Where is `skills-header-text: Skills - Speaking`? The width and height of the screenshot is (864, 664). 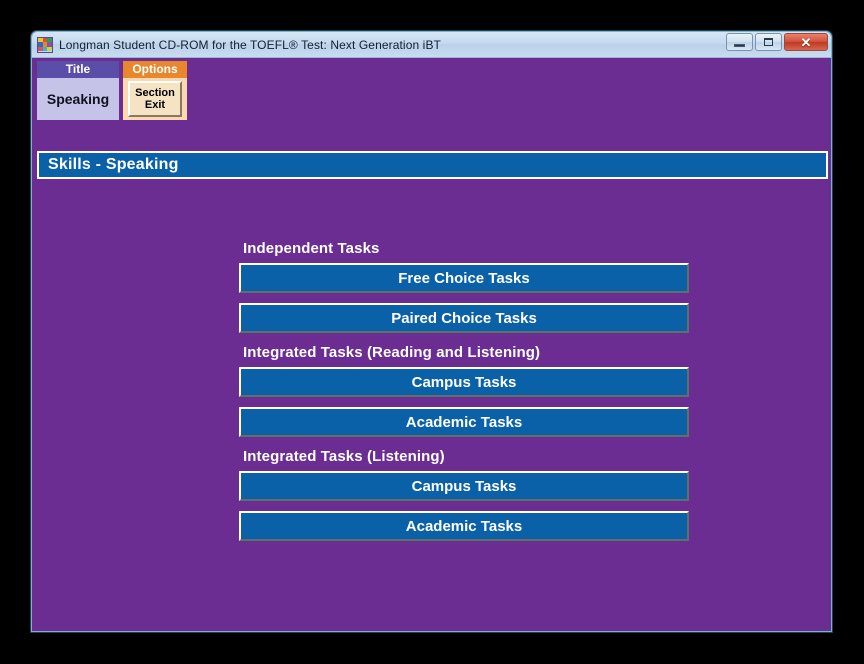 skills-header-text: Skills - Speaking is located at coordinates (113, 164).